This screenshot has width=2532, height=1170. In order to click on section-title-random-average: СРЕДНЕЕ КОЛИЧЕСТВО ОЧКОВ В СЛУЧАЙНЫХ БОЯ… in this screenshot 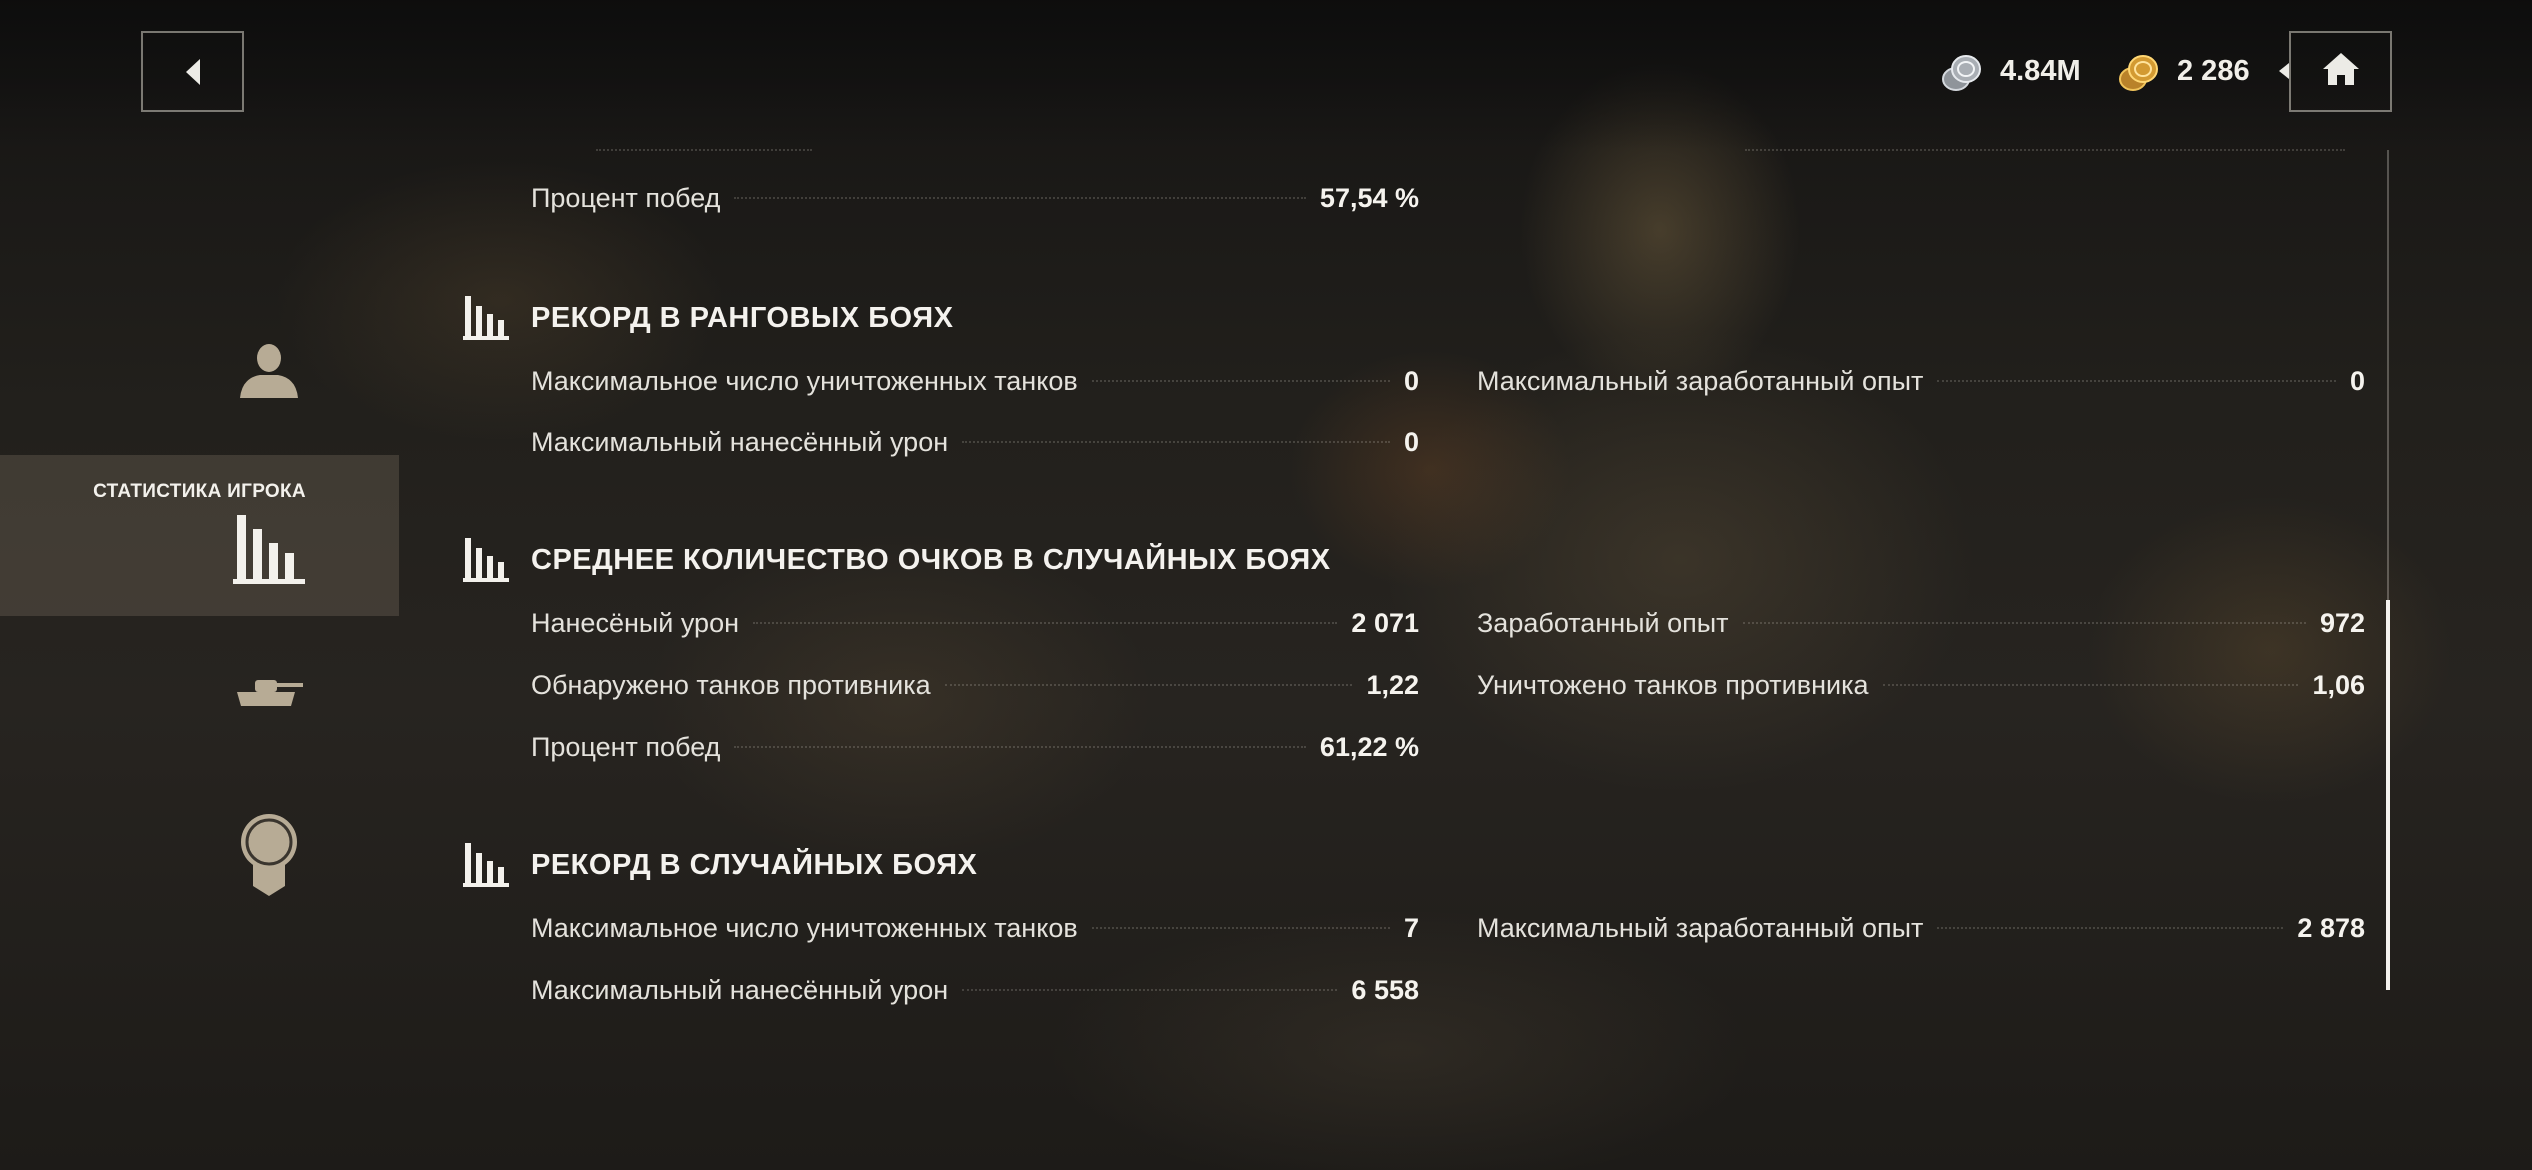, I will do `click(931, 560)`.